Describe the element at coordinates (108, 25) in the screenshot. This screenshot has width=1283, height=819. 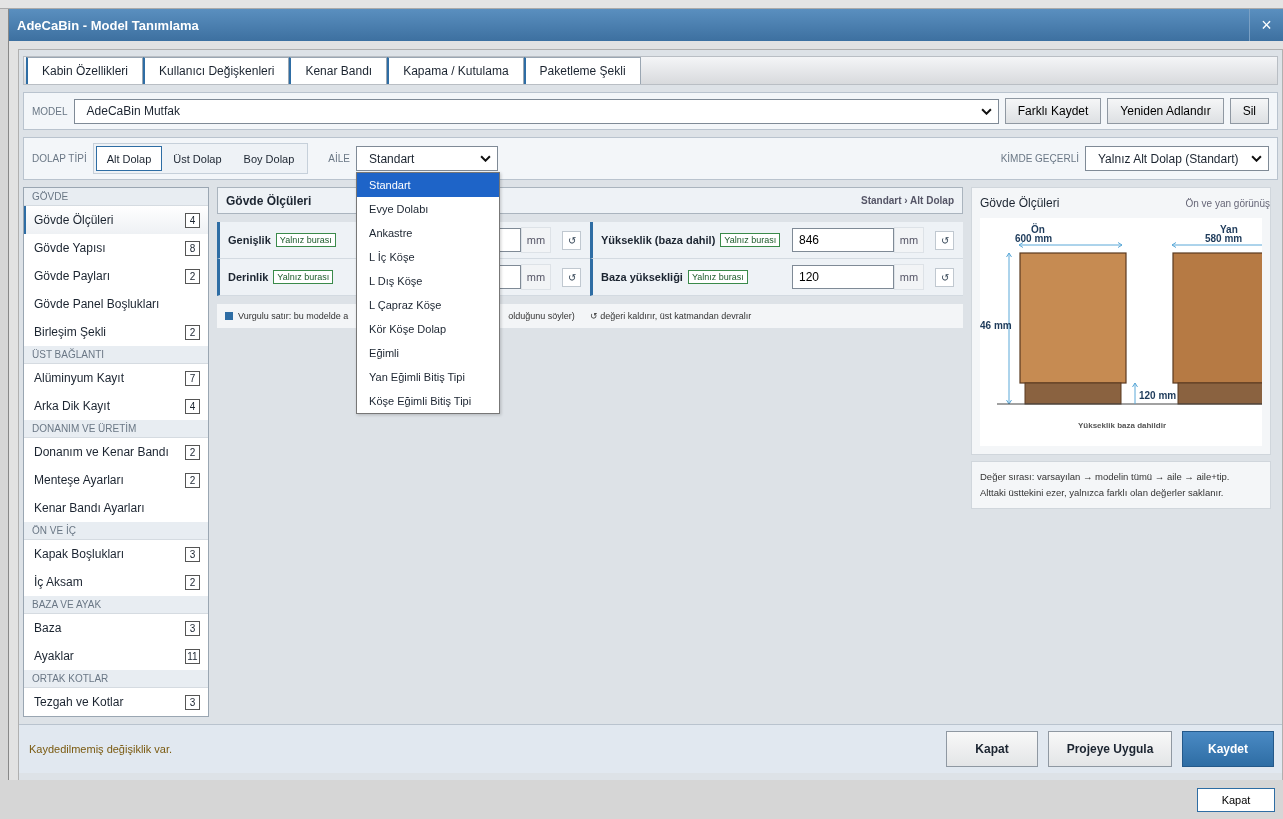
I see `window-title: AdeCaBin - Model Tanımlama` at that location.